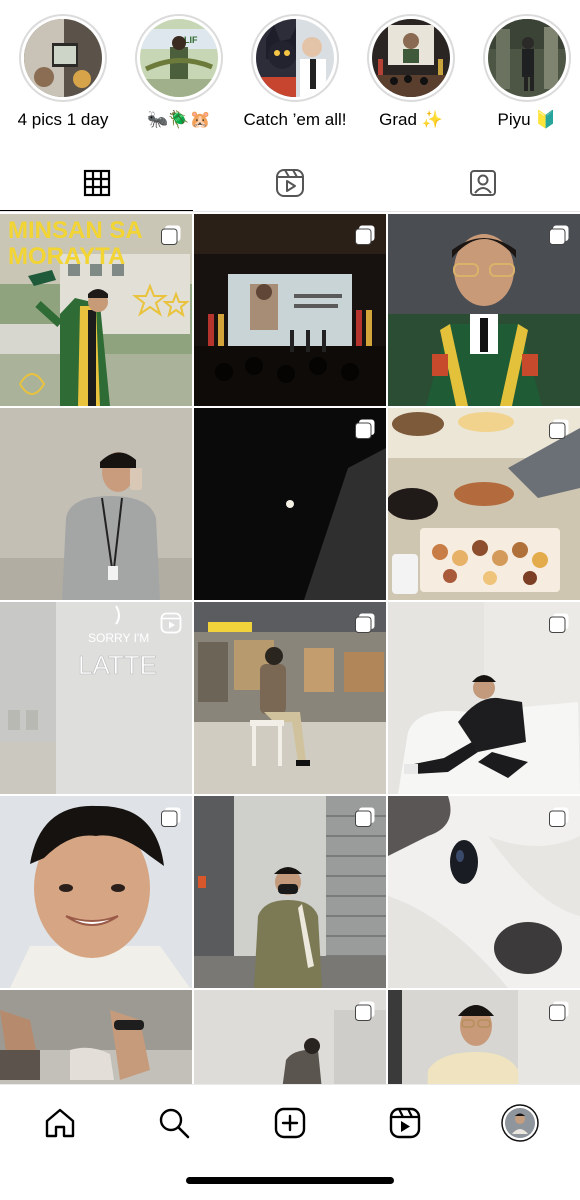 This screenshot has height=1200, width=580. What do you see at coordinates (75, 230) in the screenshot?
I see `banner-line1: MINSAN SA` at bounding box center [75, 230].